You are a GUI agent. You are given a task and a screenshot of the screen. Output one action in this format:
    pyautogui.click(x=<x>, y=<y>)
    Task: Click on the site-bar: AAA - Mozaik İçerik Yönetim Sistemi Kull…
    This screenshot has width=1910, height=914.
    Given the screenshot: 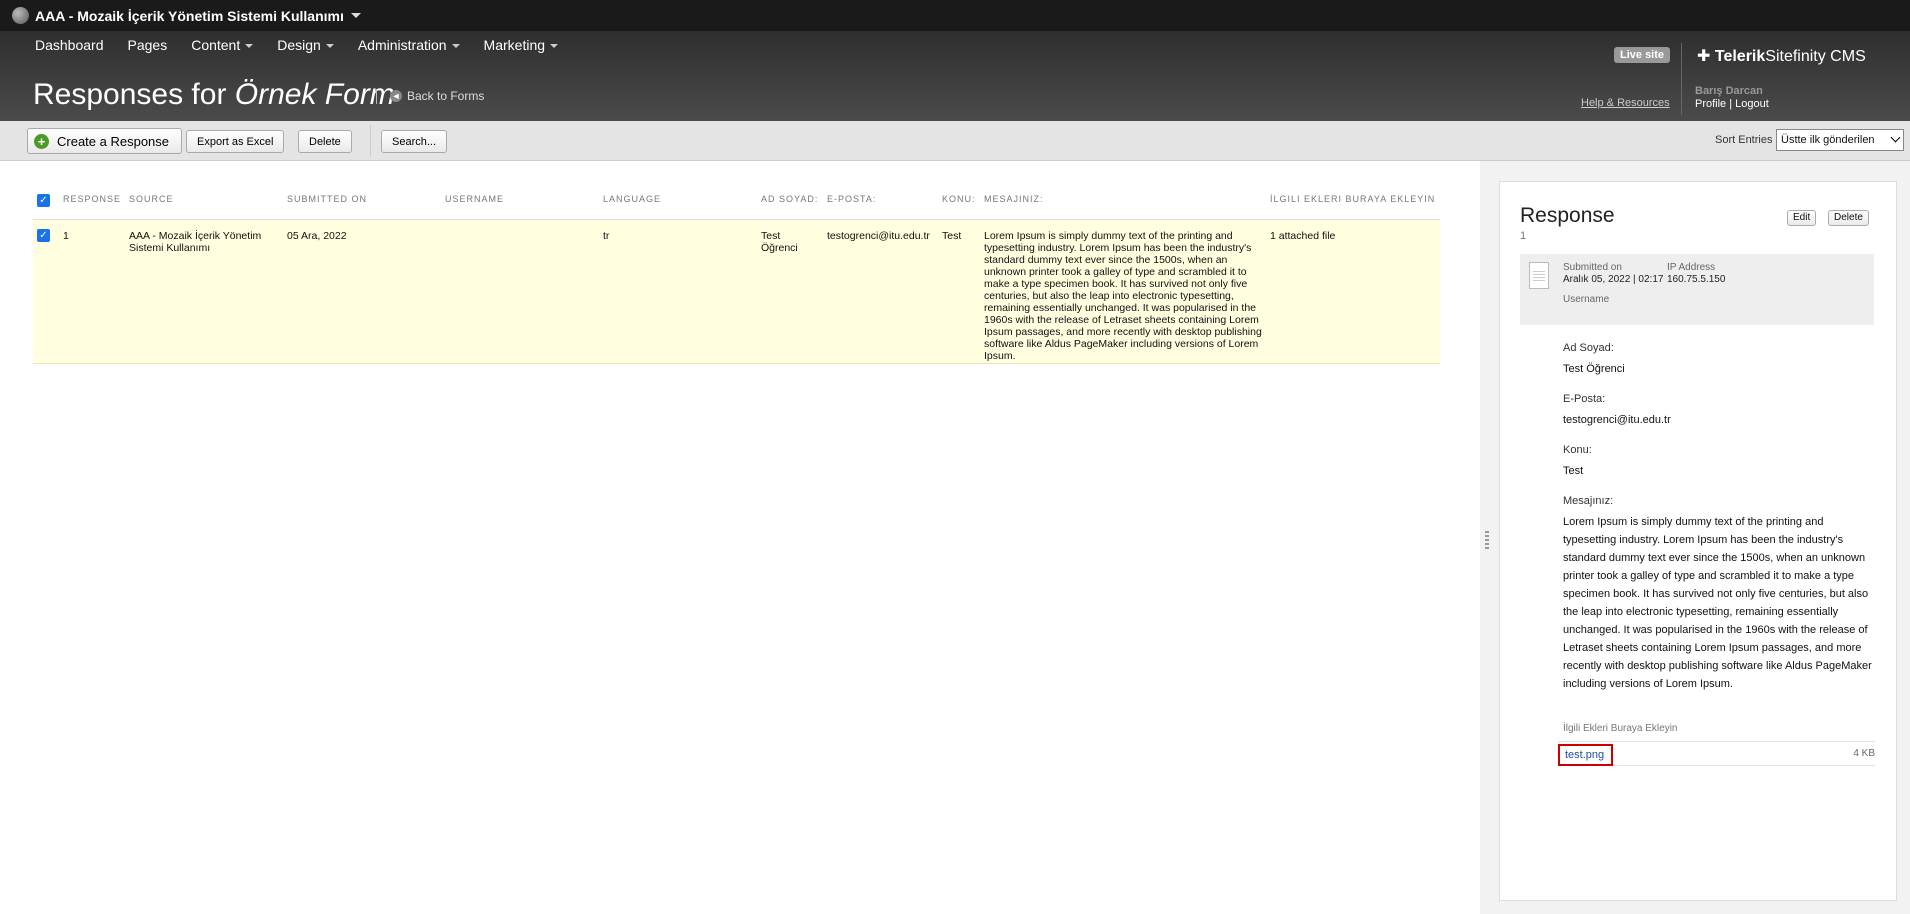 What is the action you would take?
    pyautogui.click(x=955, y=15)
    